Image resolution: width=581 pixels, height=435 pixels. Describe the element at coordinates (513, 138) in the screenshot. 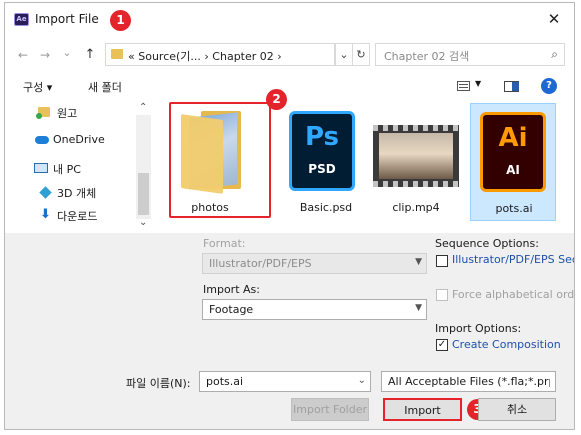

I see `illustrator-icon-text: Ai` at that location.